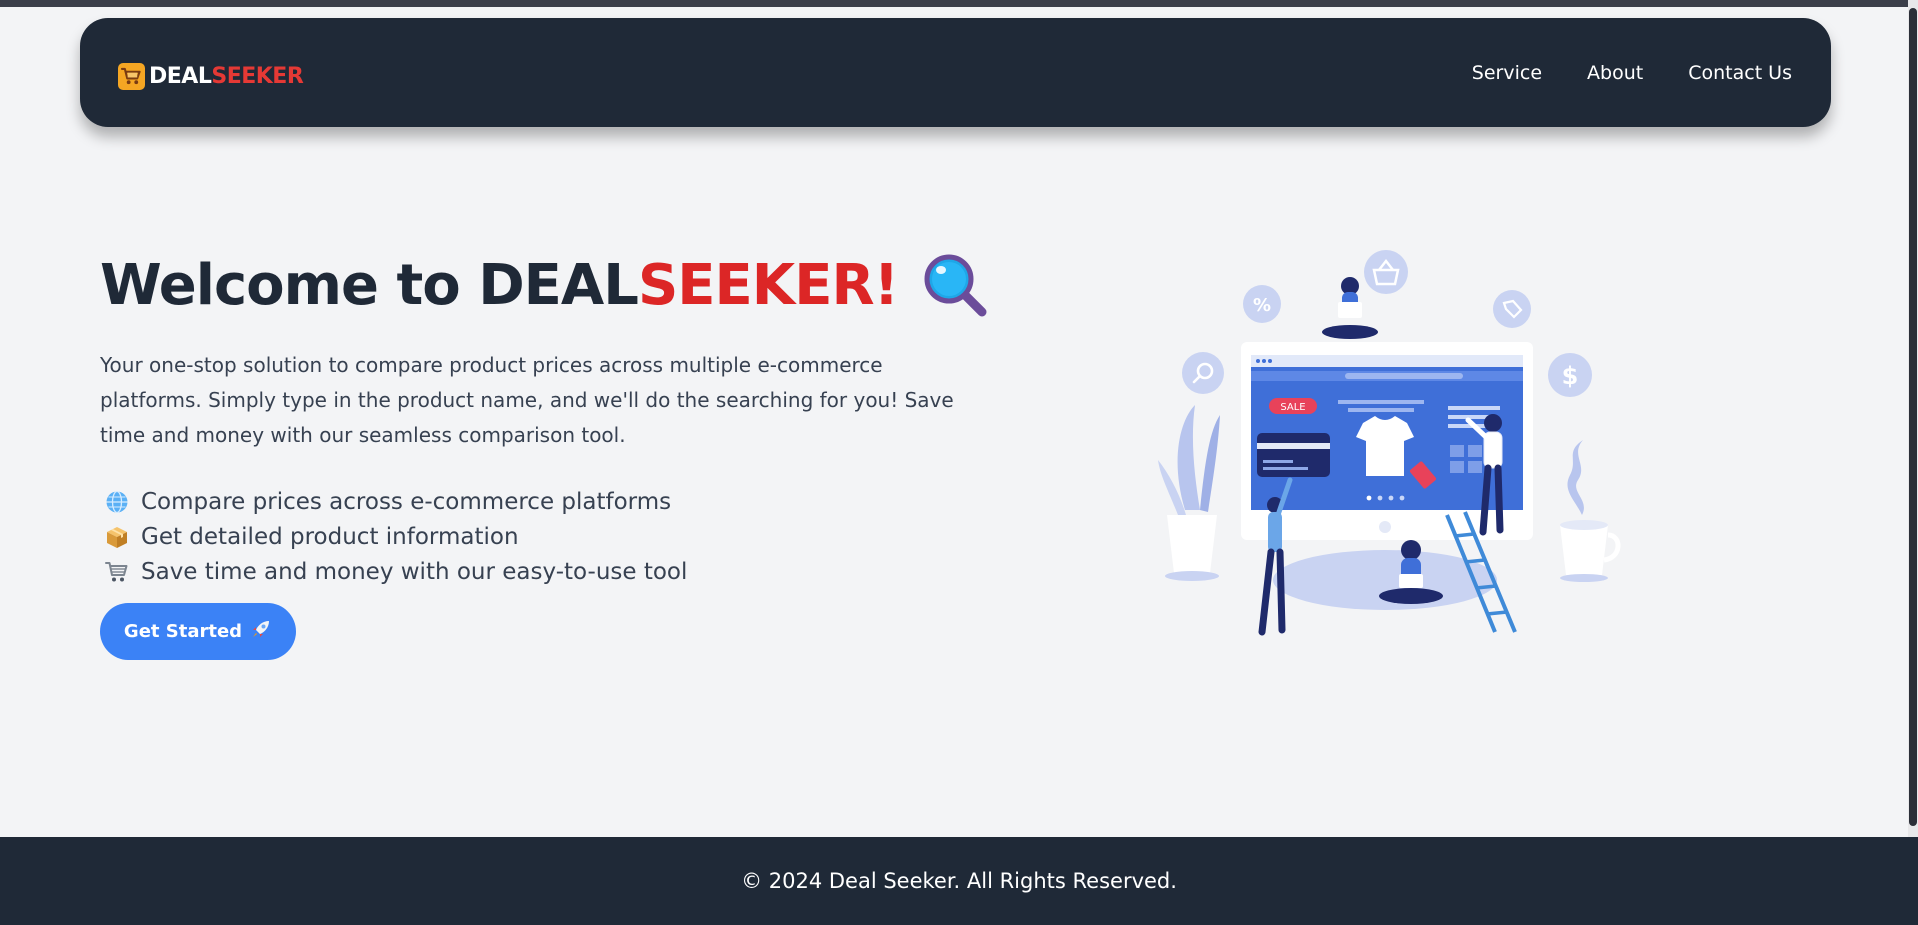  Describe the element at coordinates (1507, 73) in the screenshot. I see `nav-link-service: Service` at that location.